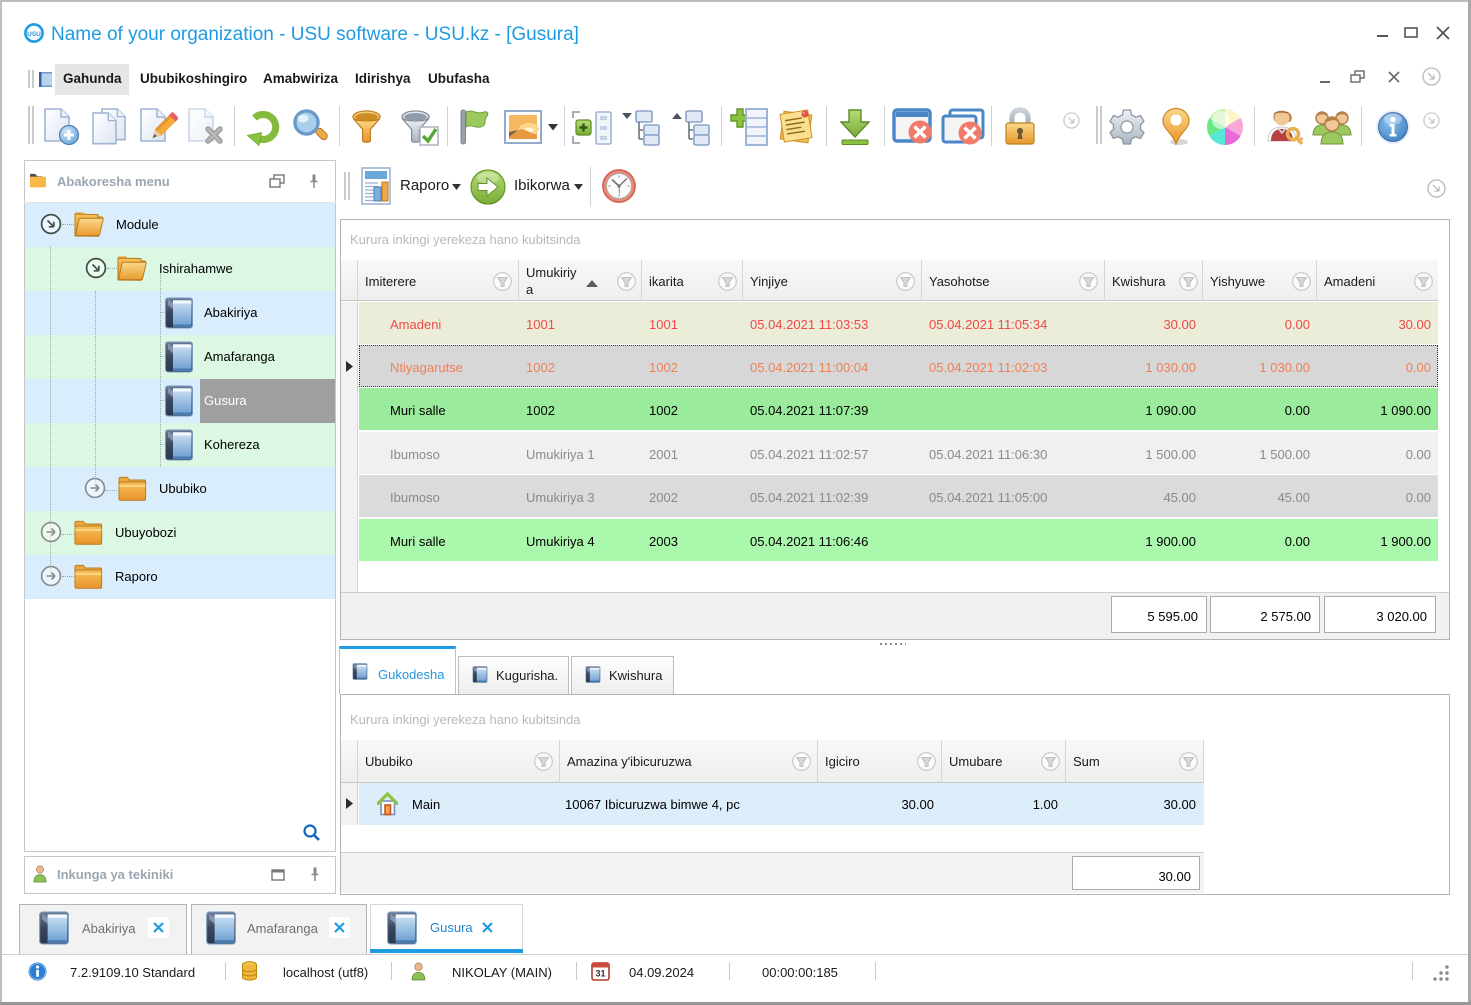 This screenshot has width=1471, height=1005. Describe the element at coordinates (34, 34) in the screenshot. I see `svg-text: USU` at that location.